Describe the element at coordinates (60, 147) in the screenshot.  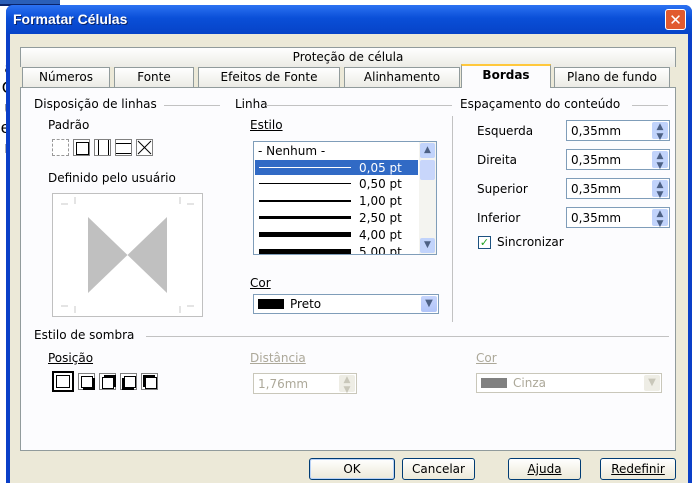
I see `preset-none-icon` at that location.